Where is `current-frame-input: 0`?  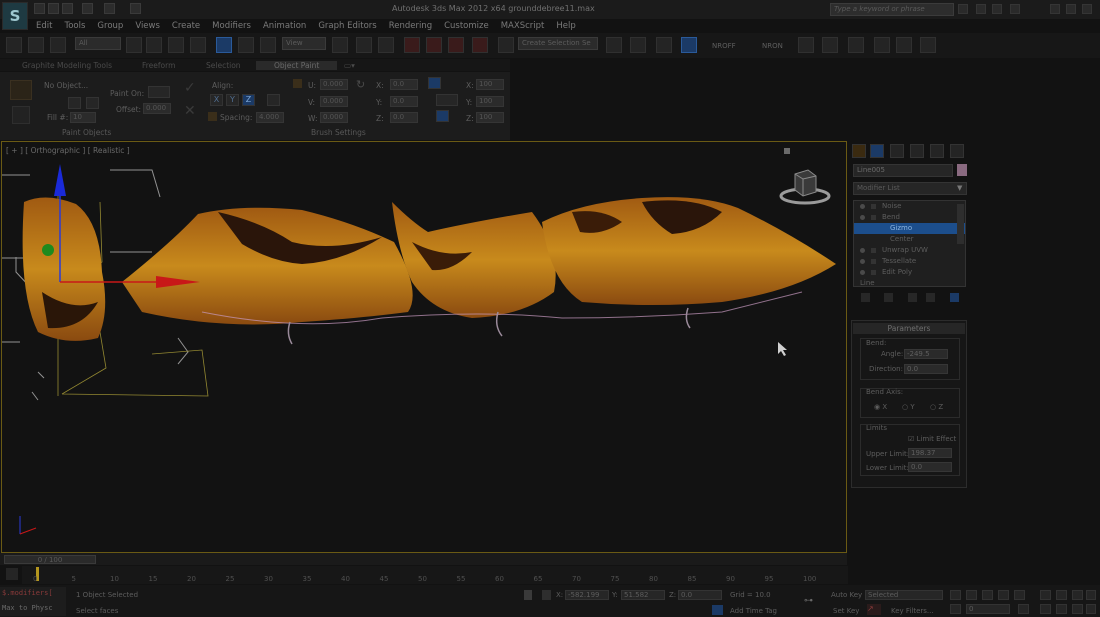
current-frame-input: 0 is located at coordinates (988, 609).